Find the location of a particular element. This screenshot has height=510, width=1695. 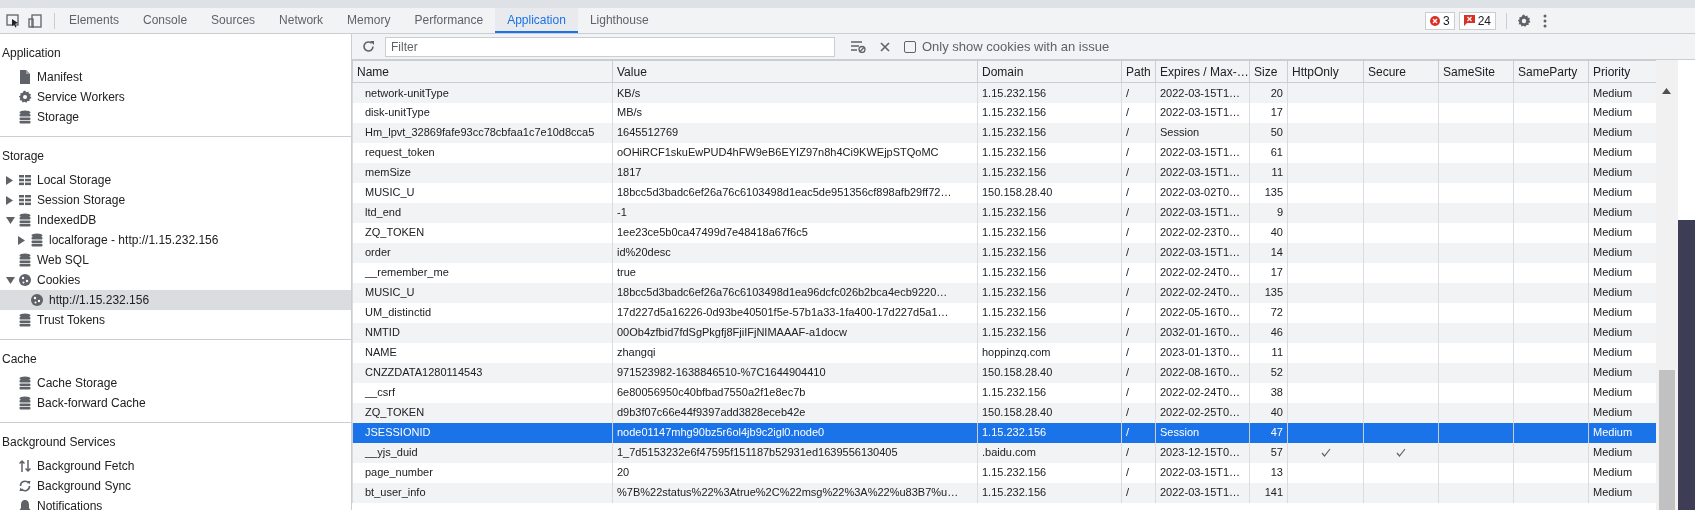

table-row: NAME zhangqi hoppinzq.com / 2023-01-13T0… 11 Medium is located at coordinates (1004, 352).